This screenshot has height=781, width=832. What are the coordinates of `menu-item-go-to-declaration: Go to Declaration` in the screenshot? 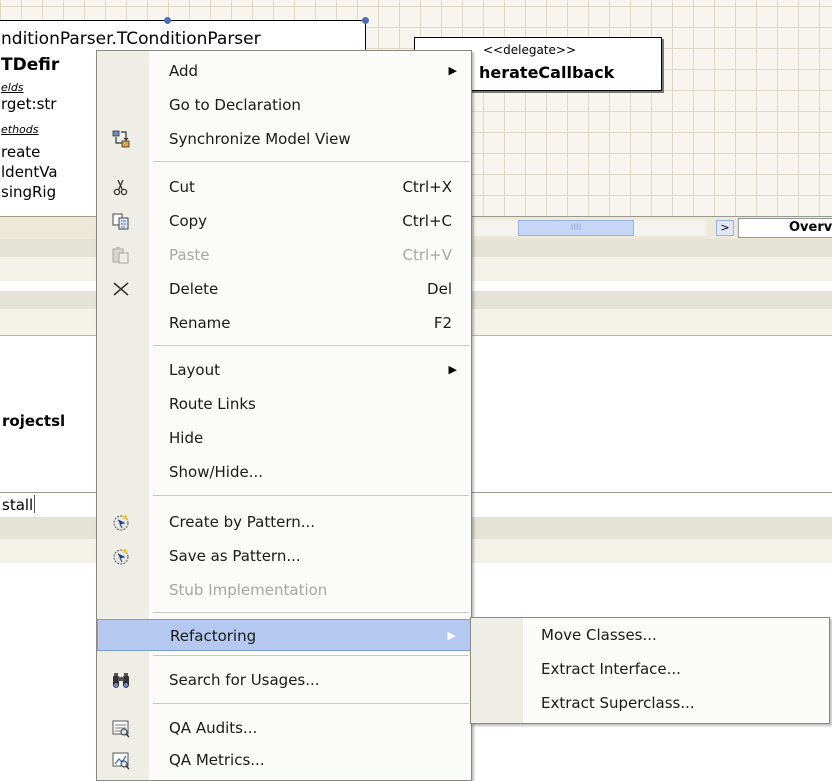 It's located at (284, 105).